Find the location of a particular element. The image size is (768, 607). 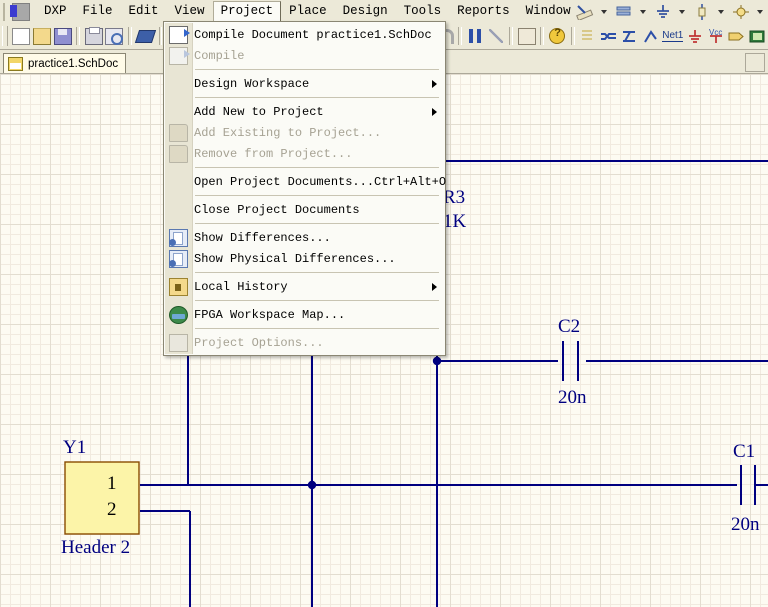

bus-tools-button is located at coordinates (623, 12).